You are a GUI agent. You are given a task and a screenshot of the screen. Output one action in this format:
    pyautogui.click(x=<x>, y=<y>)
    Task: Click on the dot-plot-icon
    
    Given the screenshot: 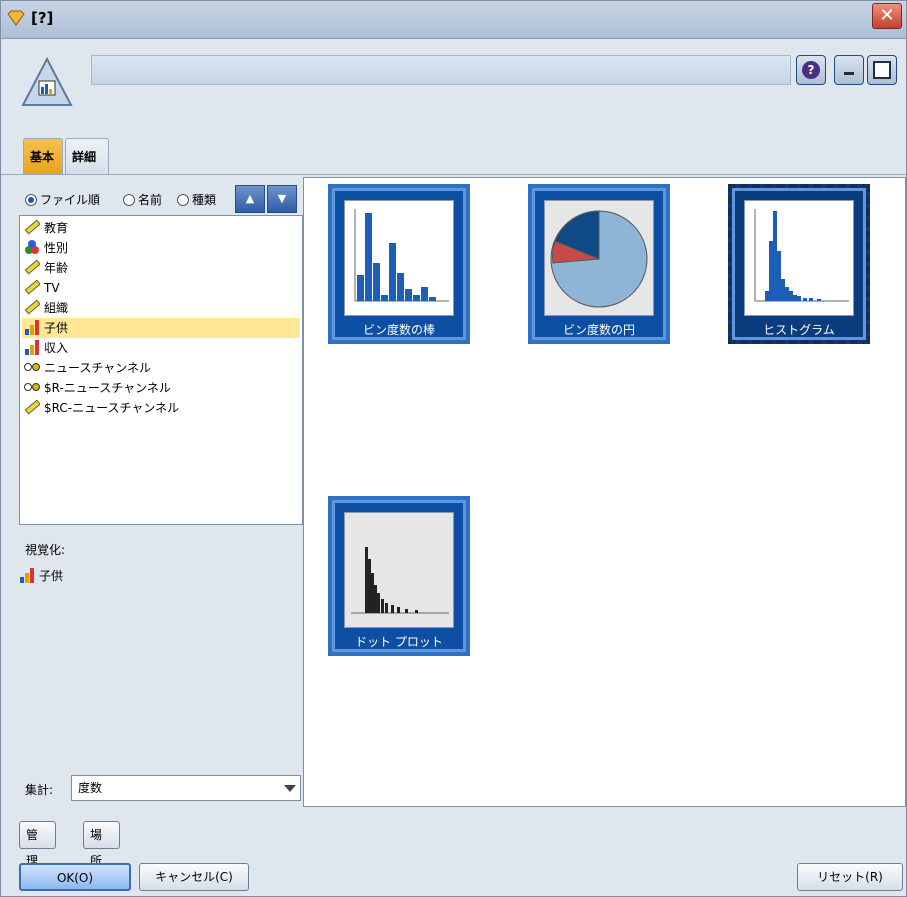 What is the action you would take?
    pyautogui.click(x=400, y=580)
    